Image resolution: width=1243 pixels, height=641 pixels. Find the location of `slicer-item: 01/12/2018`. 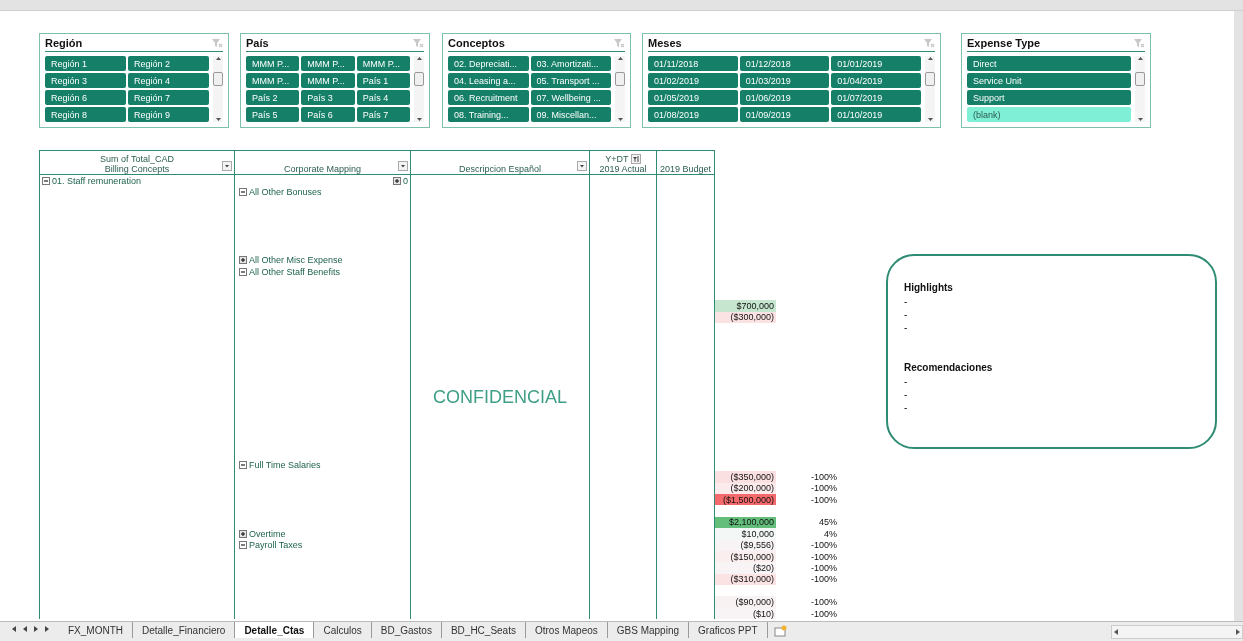

slicer-item: 01/12/2018 is located at coordinates (784, 63).